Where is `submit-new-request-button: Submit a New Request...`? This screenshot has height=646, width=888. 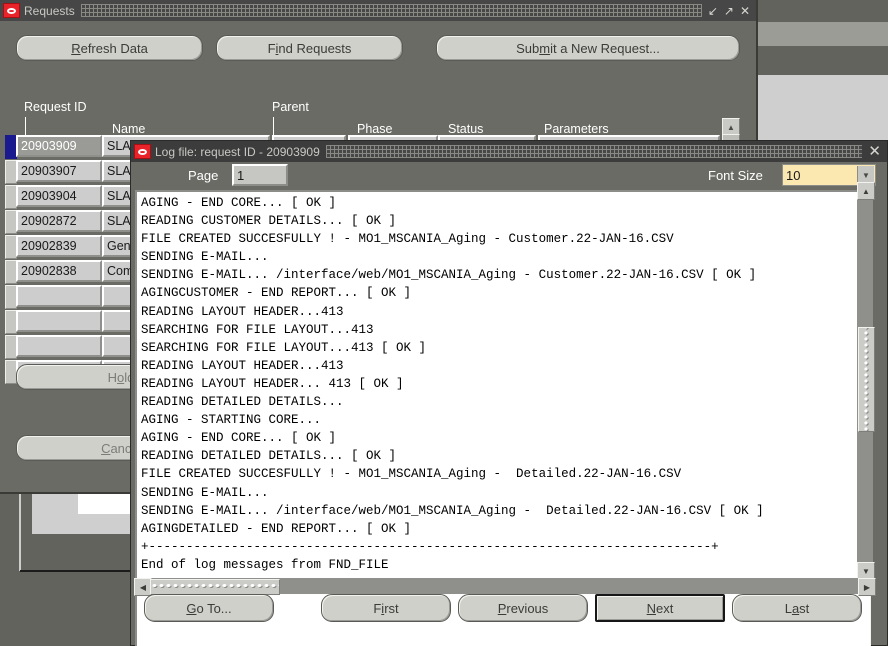
submit-new-request-button: Submit a New Request... is located at coordinates (588, 48).